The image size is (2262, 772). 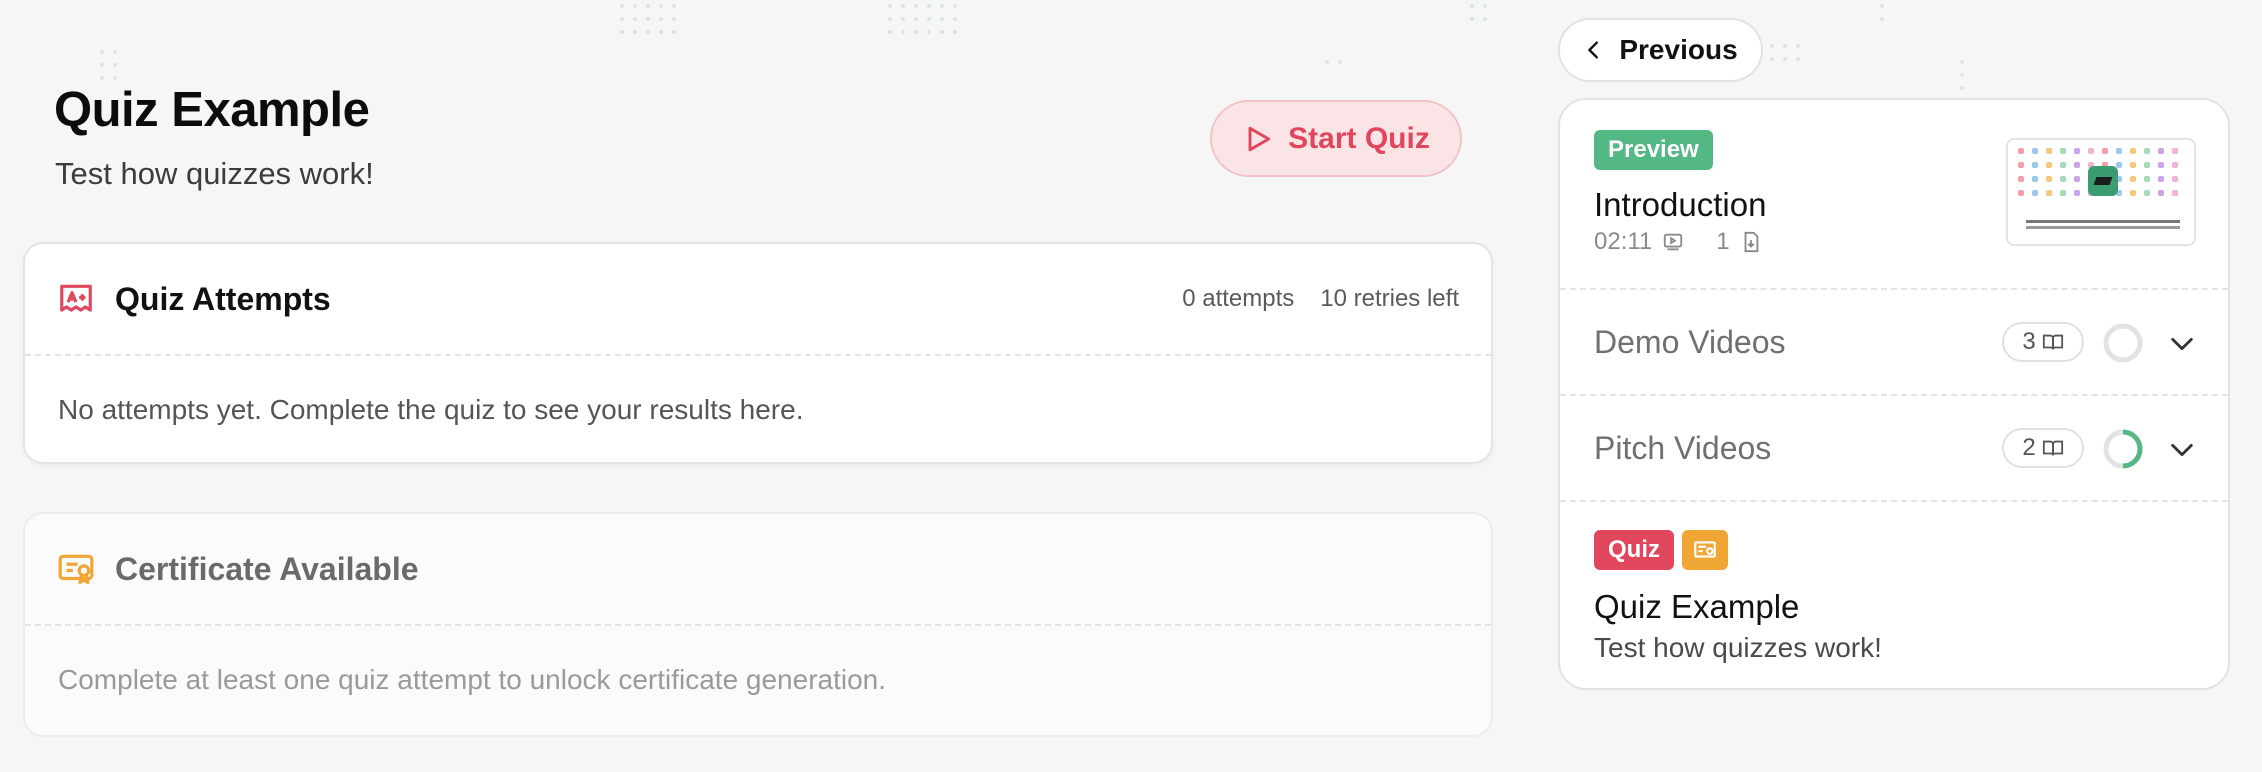 What do you see at coordinates (758, 570) in the screenshot?
I see `certificate-header: Certificate Available` at bounding box center [758, 570].